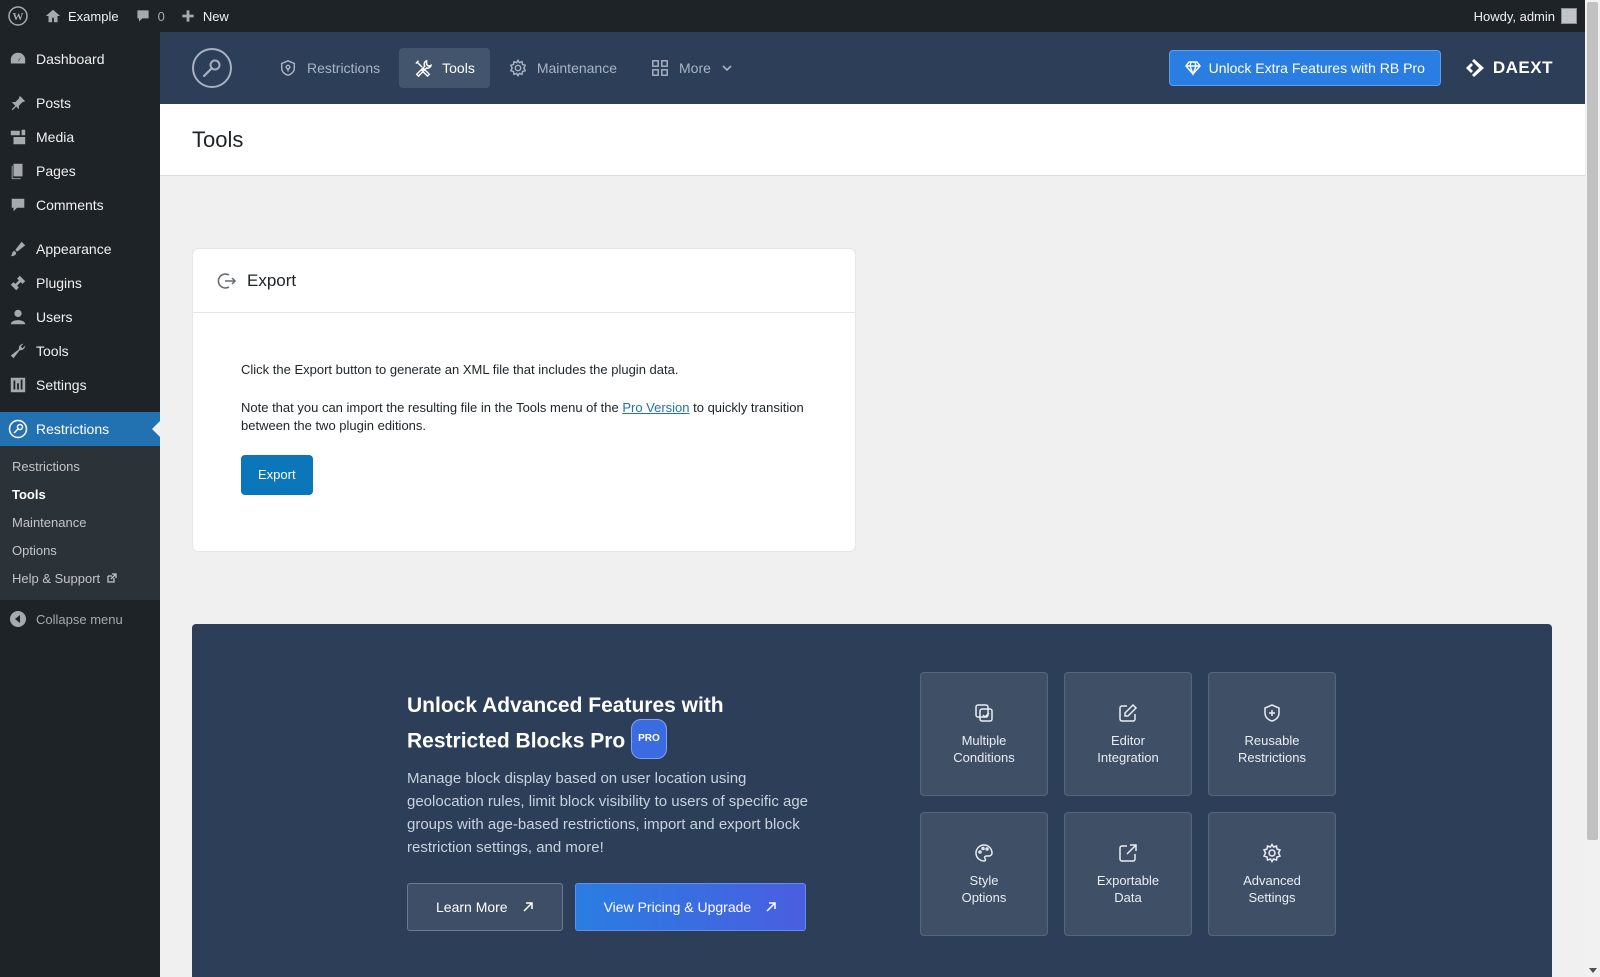 This screenshot has width=1600, height=977. What do you see at coordinates (485, 907) in the screenshot?
I see `learn-more-button: Learn More` at bounding box center [485, 907].